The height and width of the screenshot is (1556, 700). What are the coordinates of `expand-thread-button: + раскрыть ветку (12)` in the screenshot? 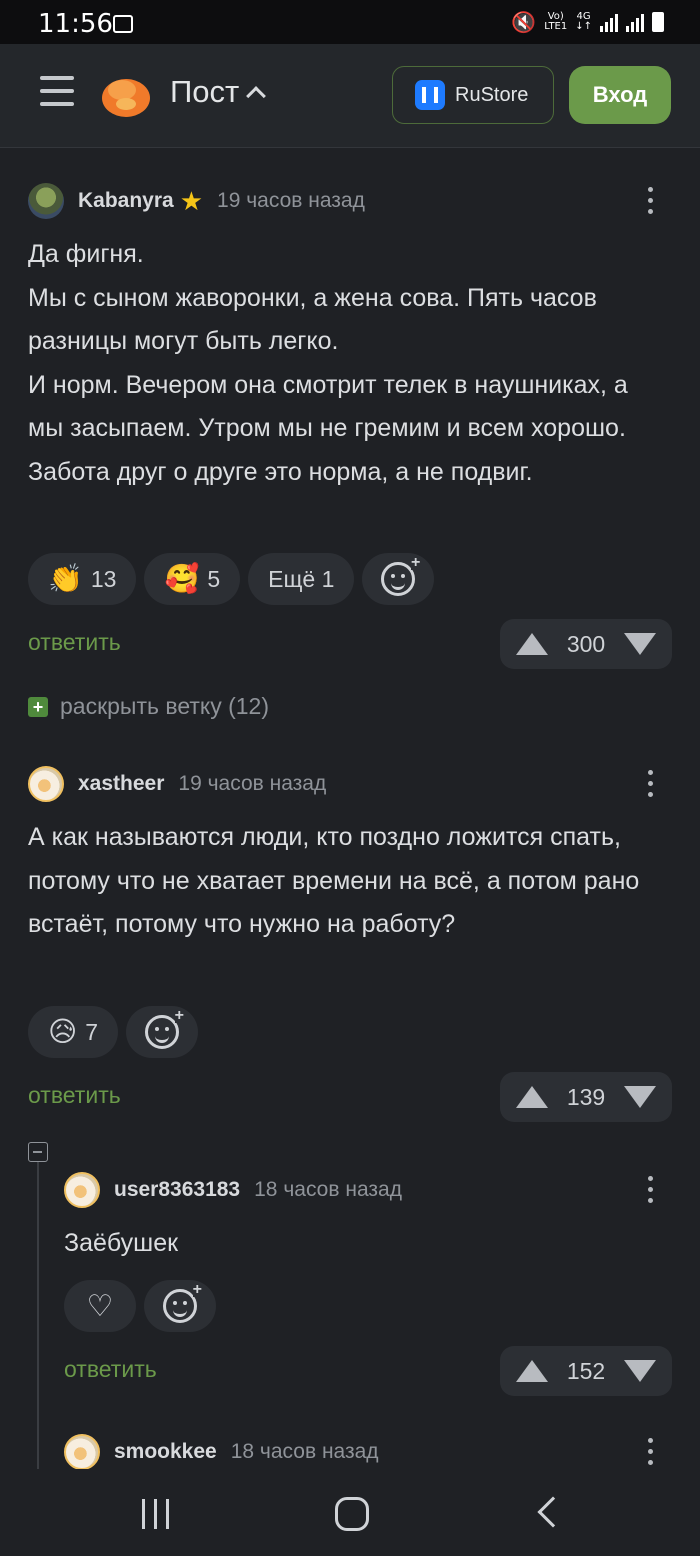 It's located at (148, 706).